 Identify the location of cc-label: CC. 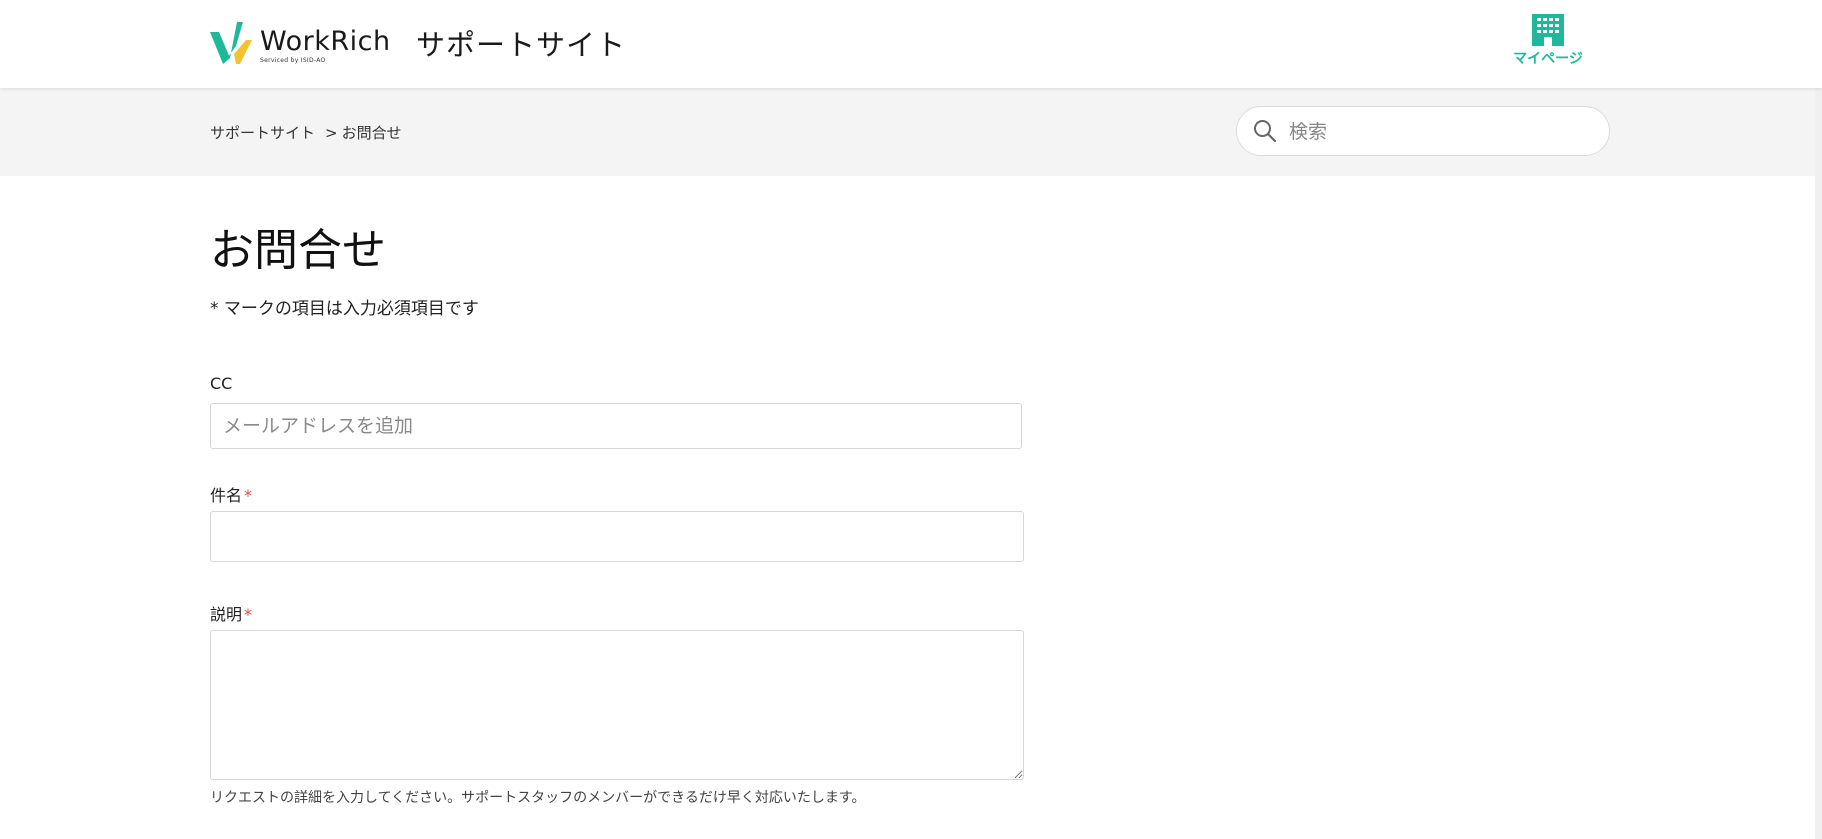
(221, 383).